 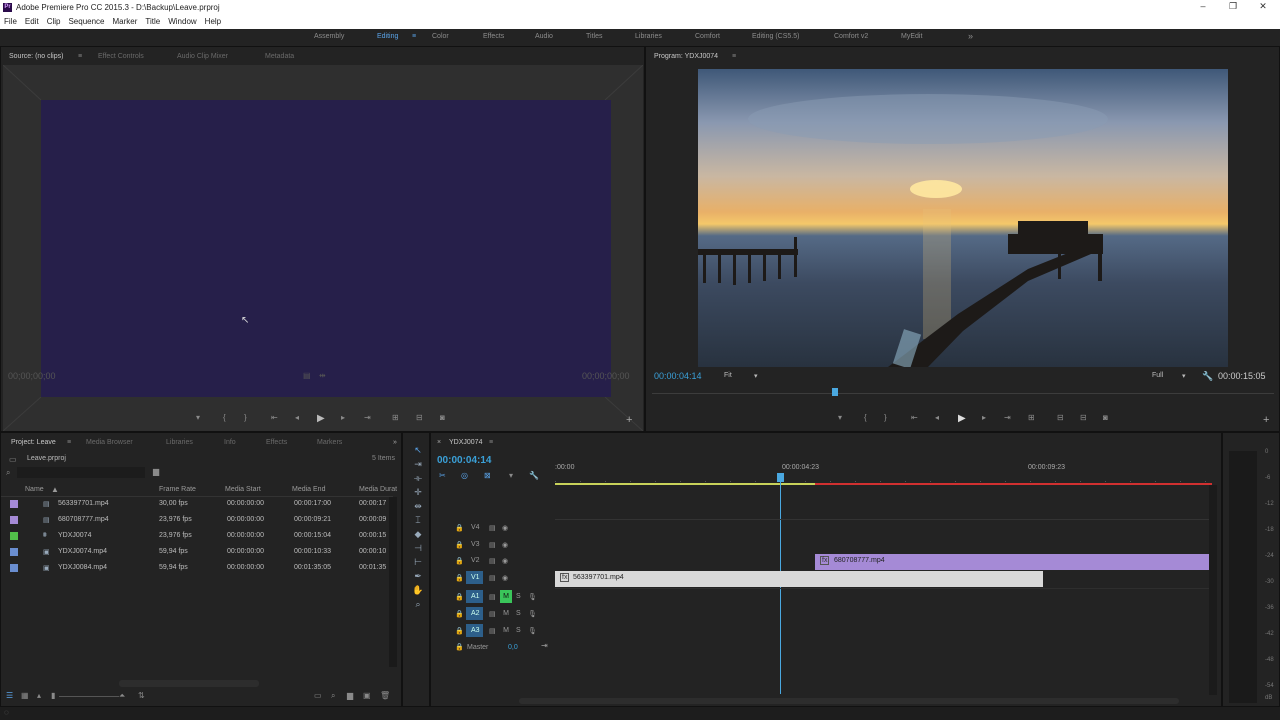 What do you see at coordinates (329, 36) in the screenshot?
I see `workspace-assembly: Assembly` at bounding box center [329, 36].